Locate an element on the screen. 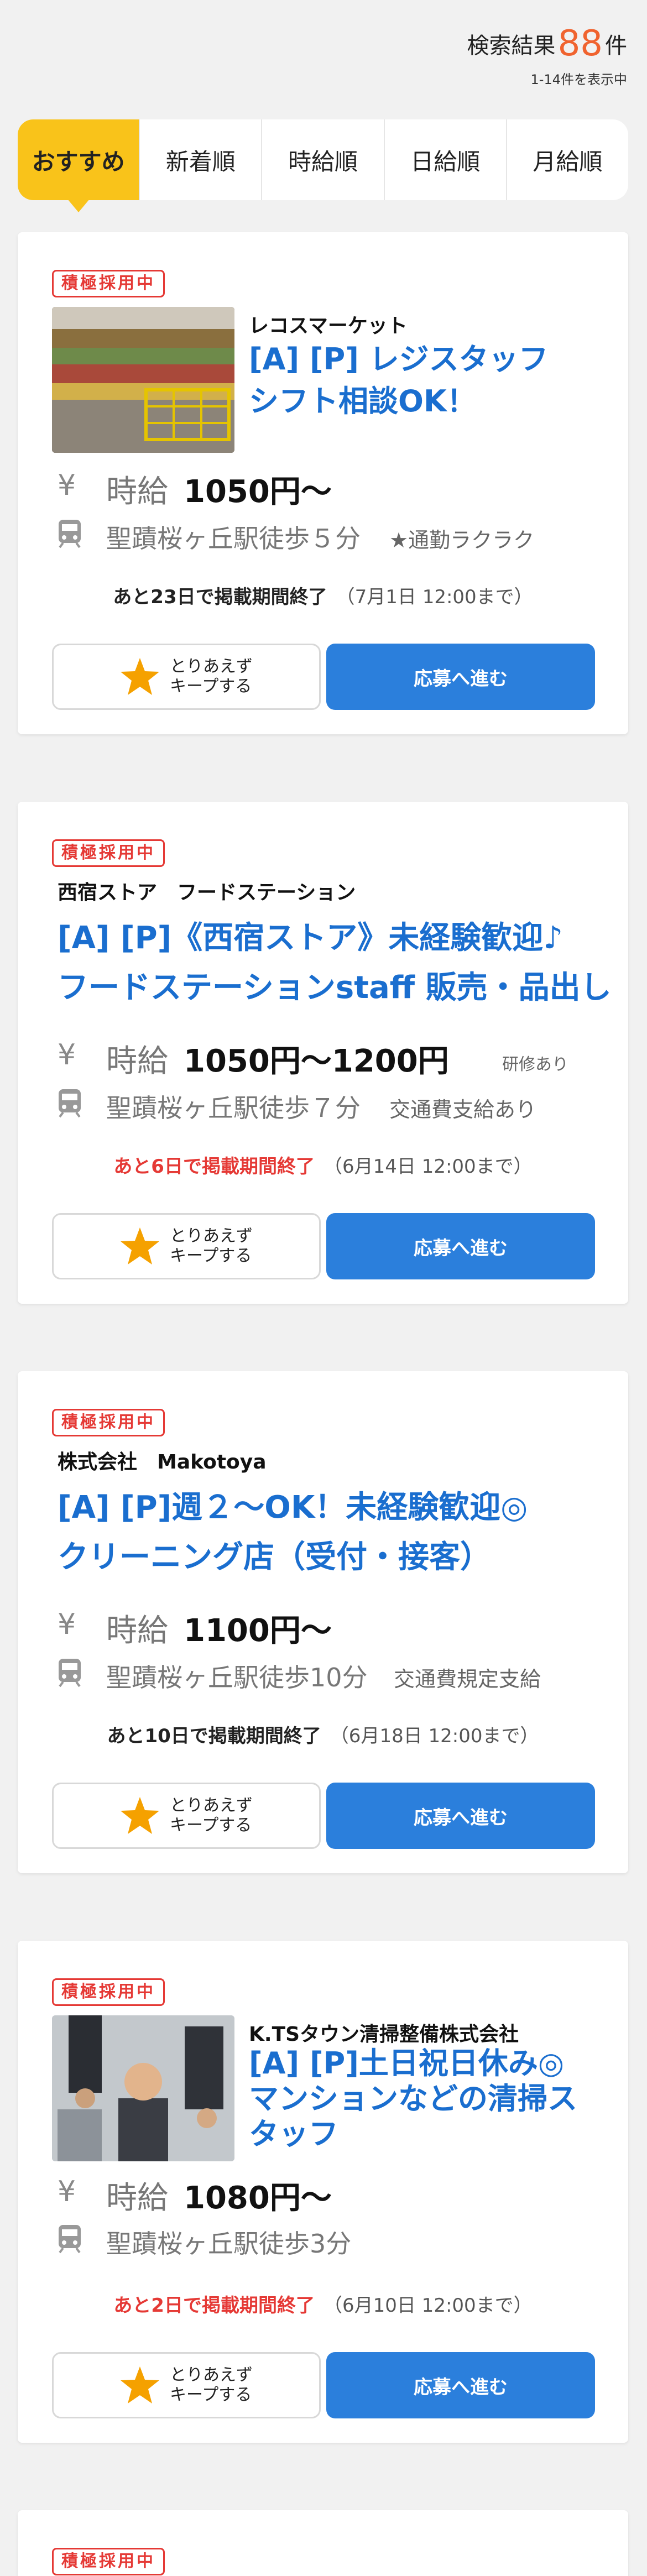 Image resolution: width=647 pixels, height=2576 pixels. tab-newest: 新着順 is located at coordinates (200, 159).